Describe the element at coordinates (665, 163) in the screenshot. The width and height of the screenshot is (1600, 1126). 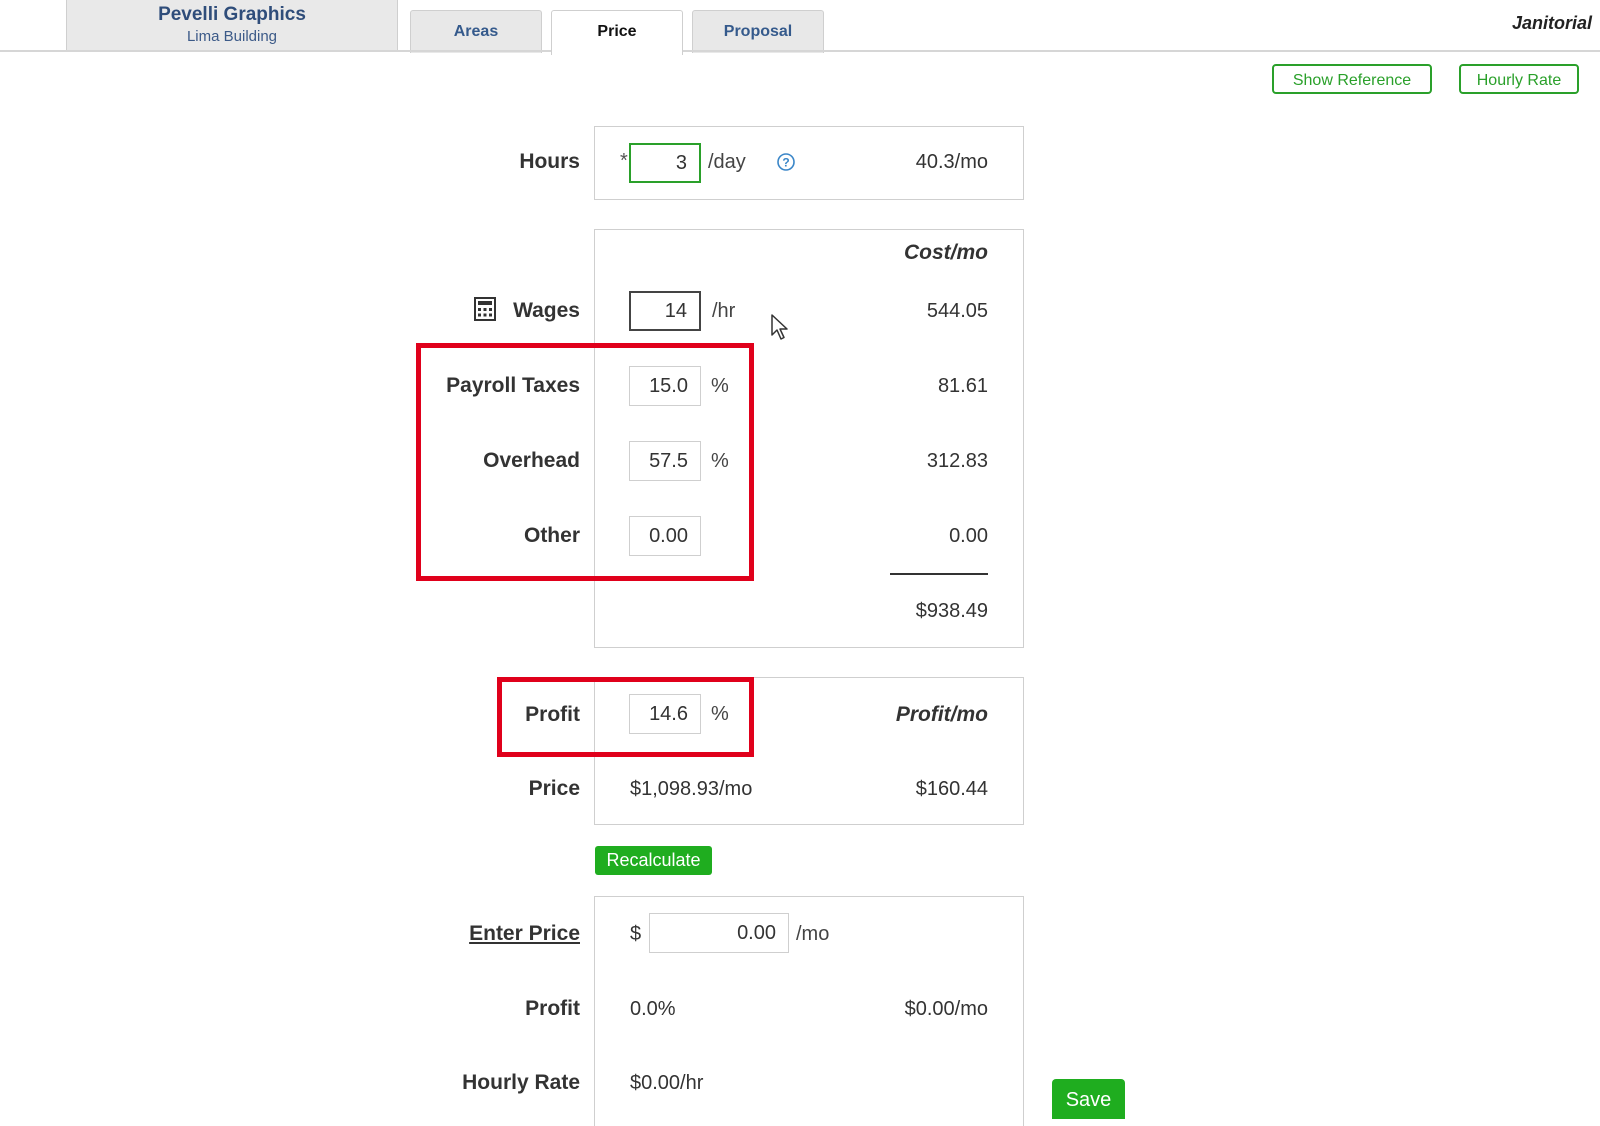
I see `hours-input: 3` at that location.